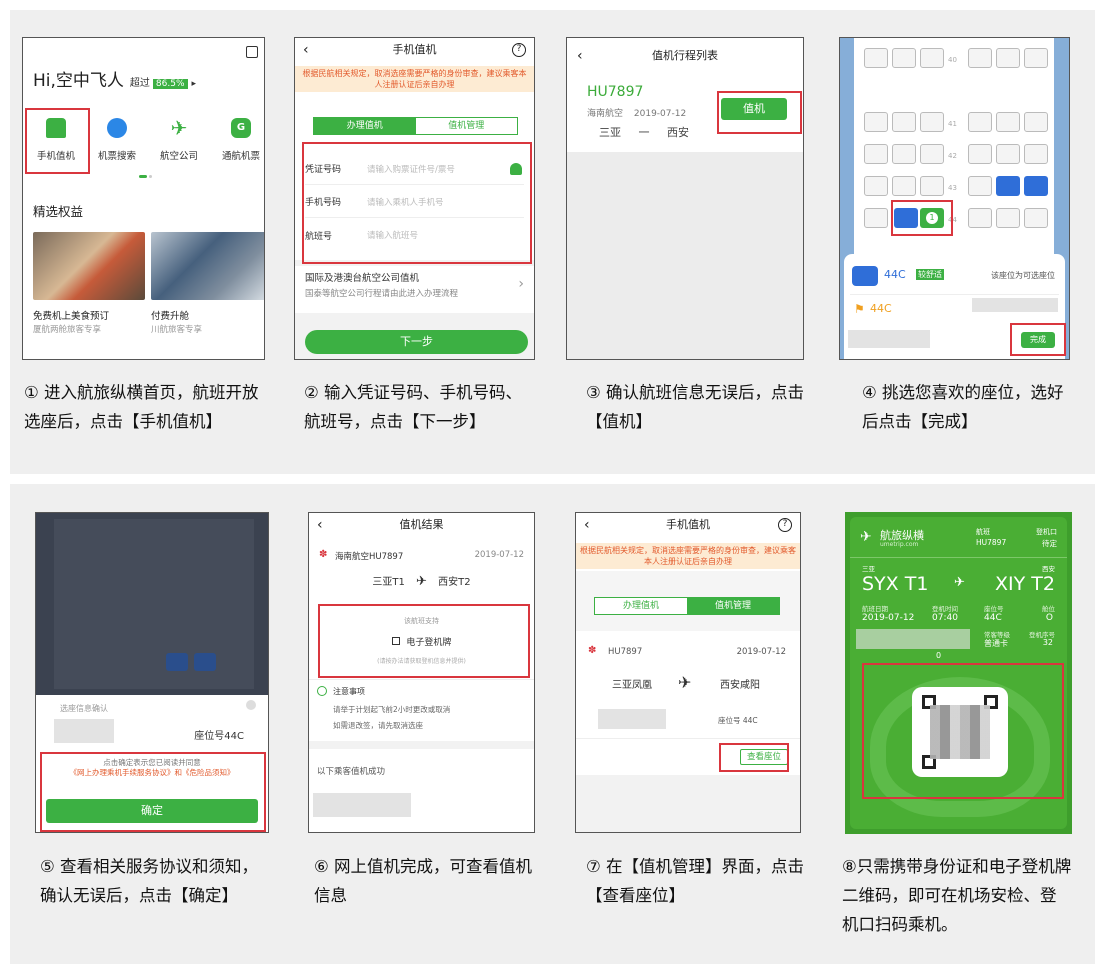  What do you see at coordinates (945, 609) in the screenshot?
I see `boarding-time-label: 登机时间` at bounding box center [945, 609].